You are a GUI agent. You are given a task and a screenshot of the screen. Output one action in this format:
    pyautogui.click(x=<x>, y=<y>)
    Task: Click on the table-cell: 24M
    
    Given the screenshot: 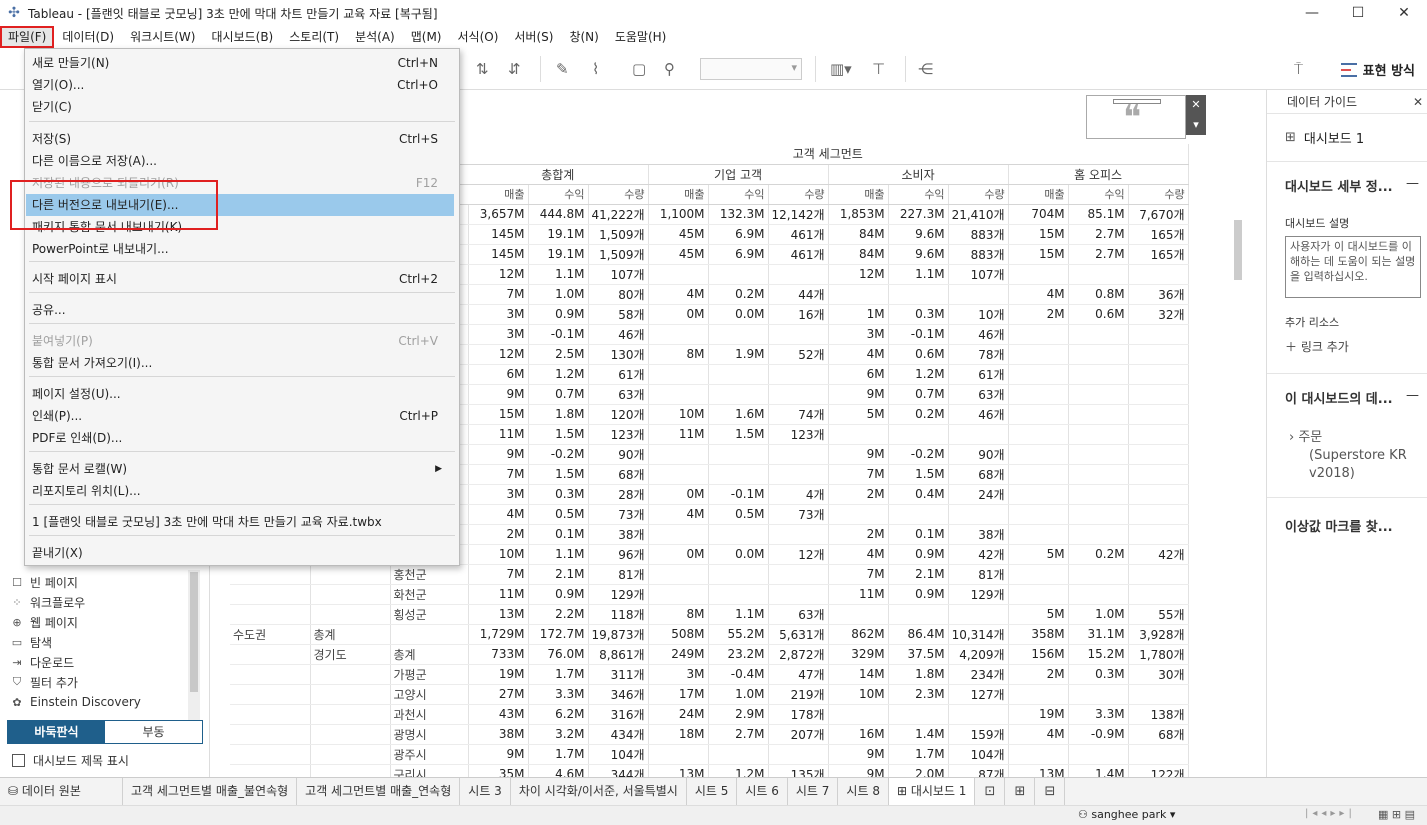 What is the action you would take?
    pyautogui.click(x=678, y=714)
    